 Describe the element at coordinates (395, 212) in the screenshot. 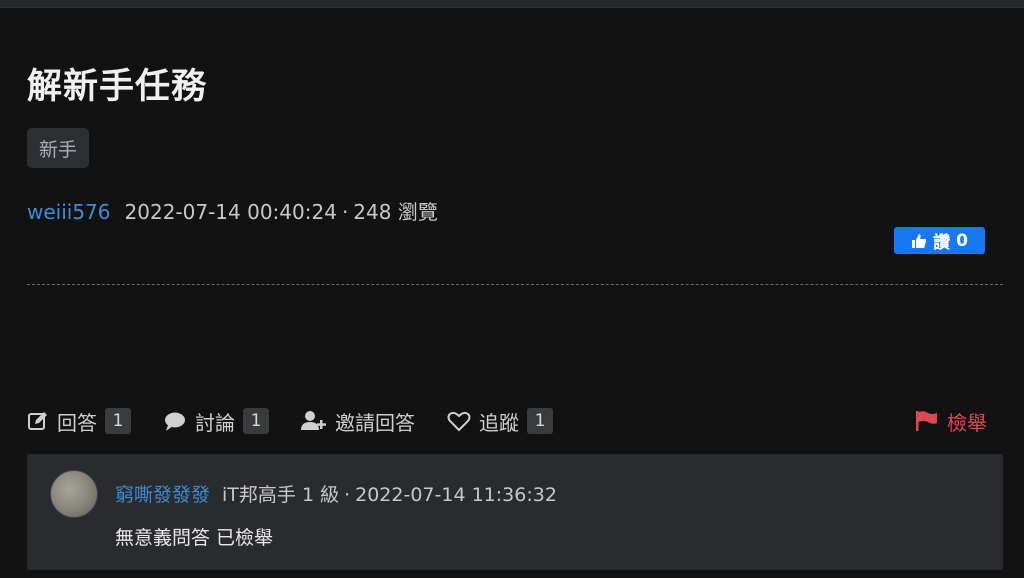

I see `view-count: 248 瀏覽` at that location.